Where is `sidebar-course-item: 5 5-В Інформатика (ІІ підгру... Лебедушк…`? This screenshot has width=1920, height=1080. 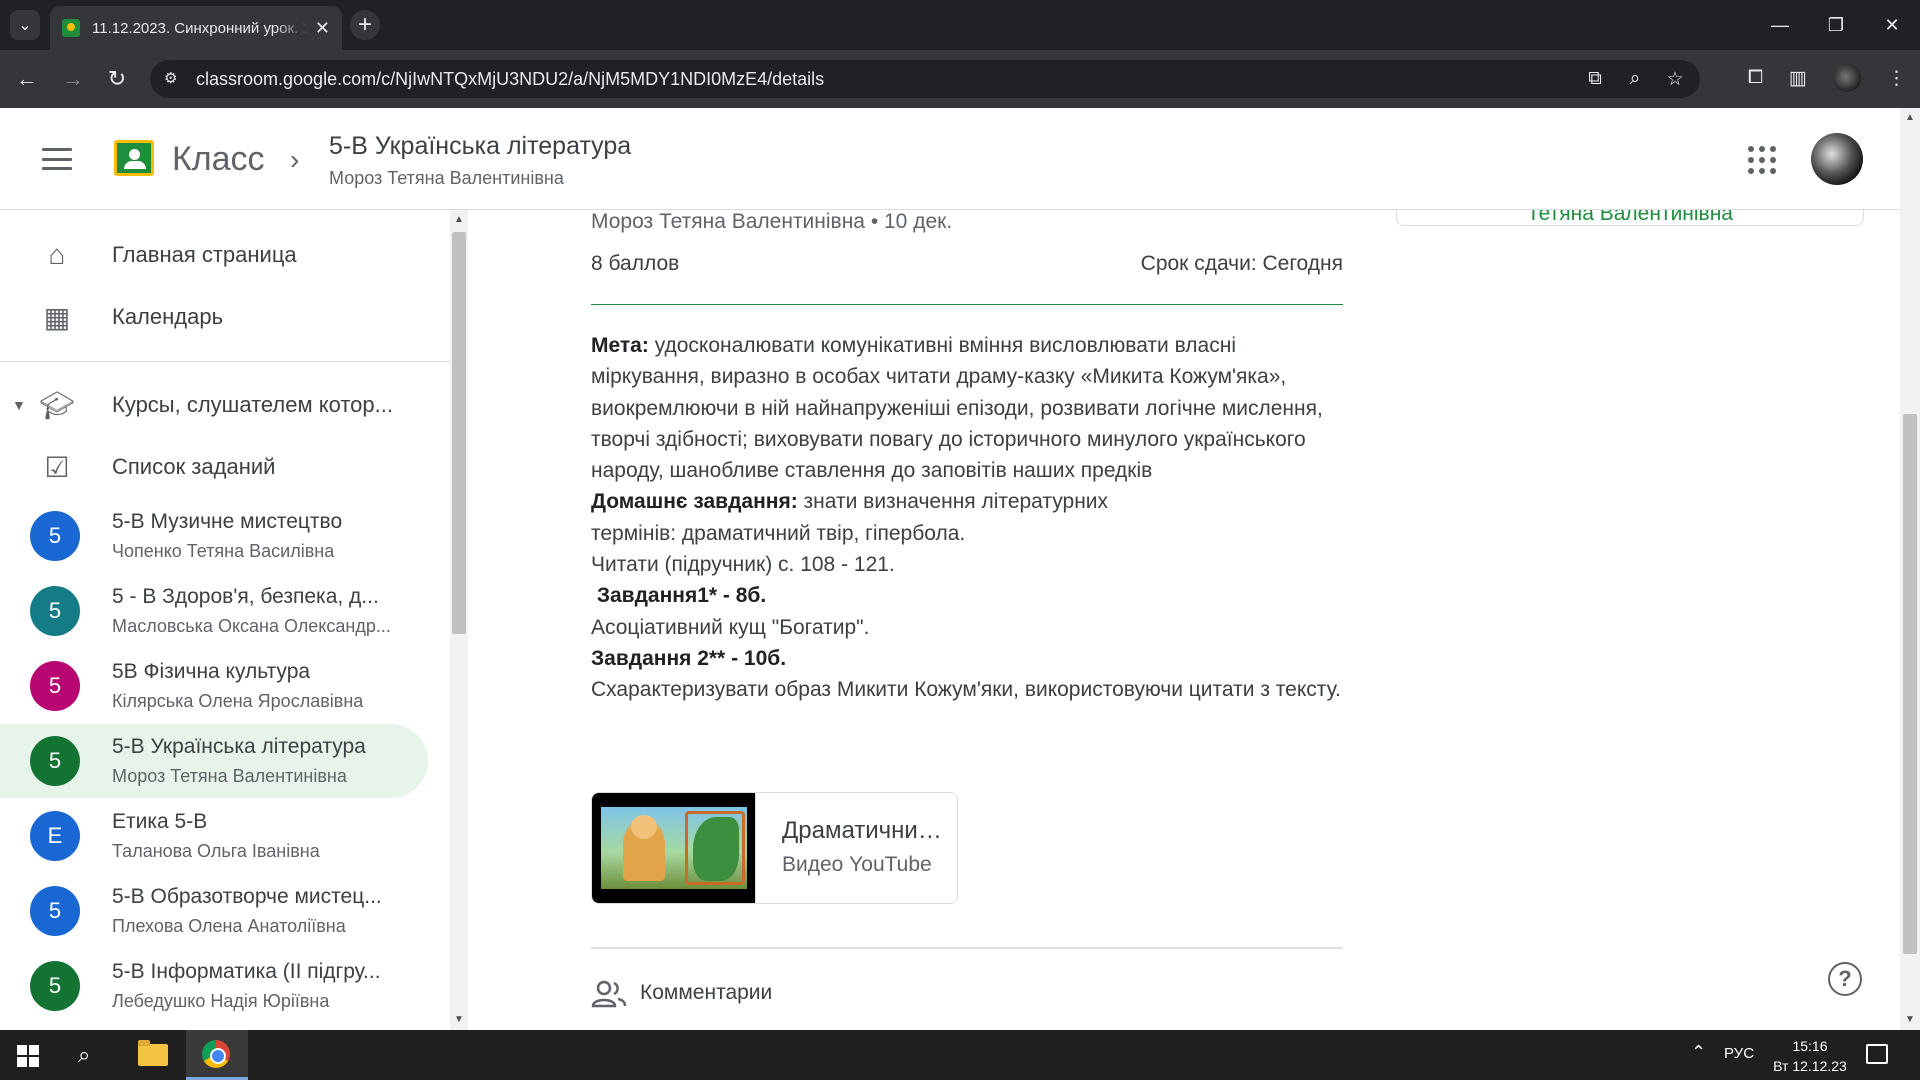 sidebar-course-item: 5 5-В Інформатика (ІІ підгру... Лебедушк… is located at coordinates (214, 986).